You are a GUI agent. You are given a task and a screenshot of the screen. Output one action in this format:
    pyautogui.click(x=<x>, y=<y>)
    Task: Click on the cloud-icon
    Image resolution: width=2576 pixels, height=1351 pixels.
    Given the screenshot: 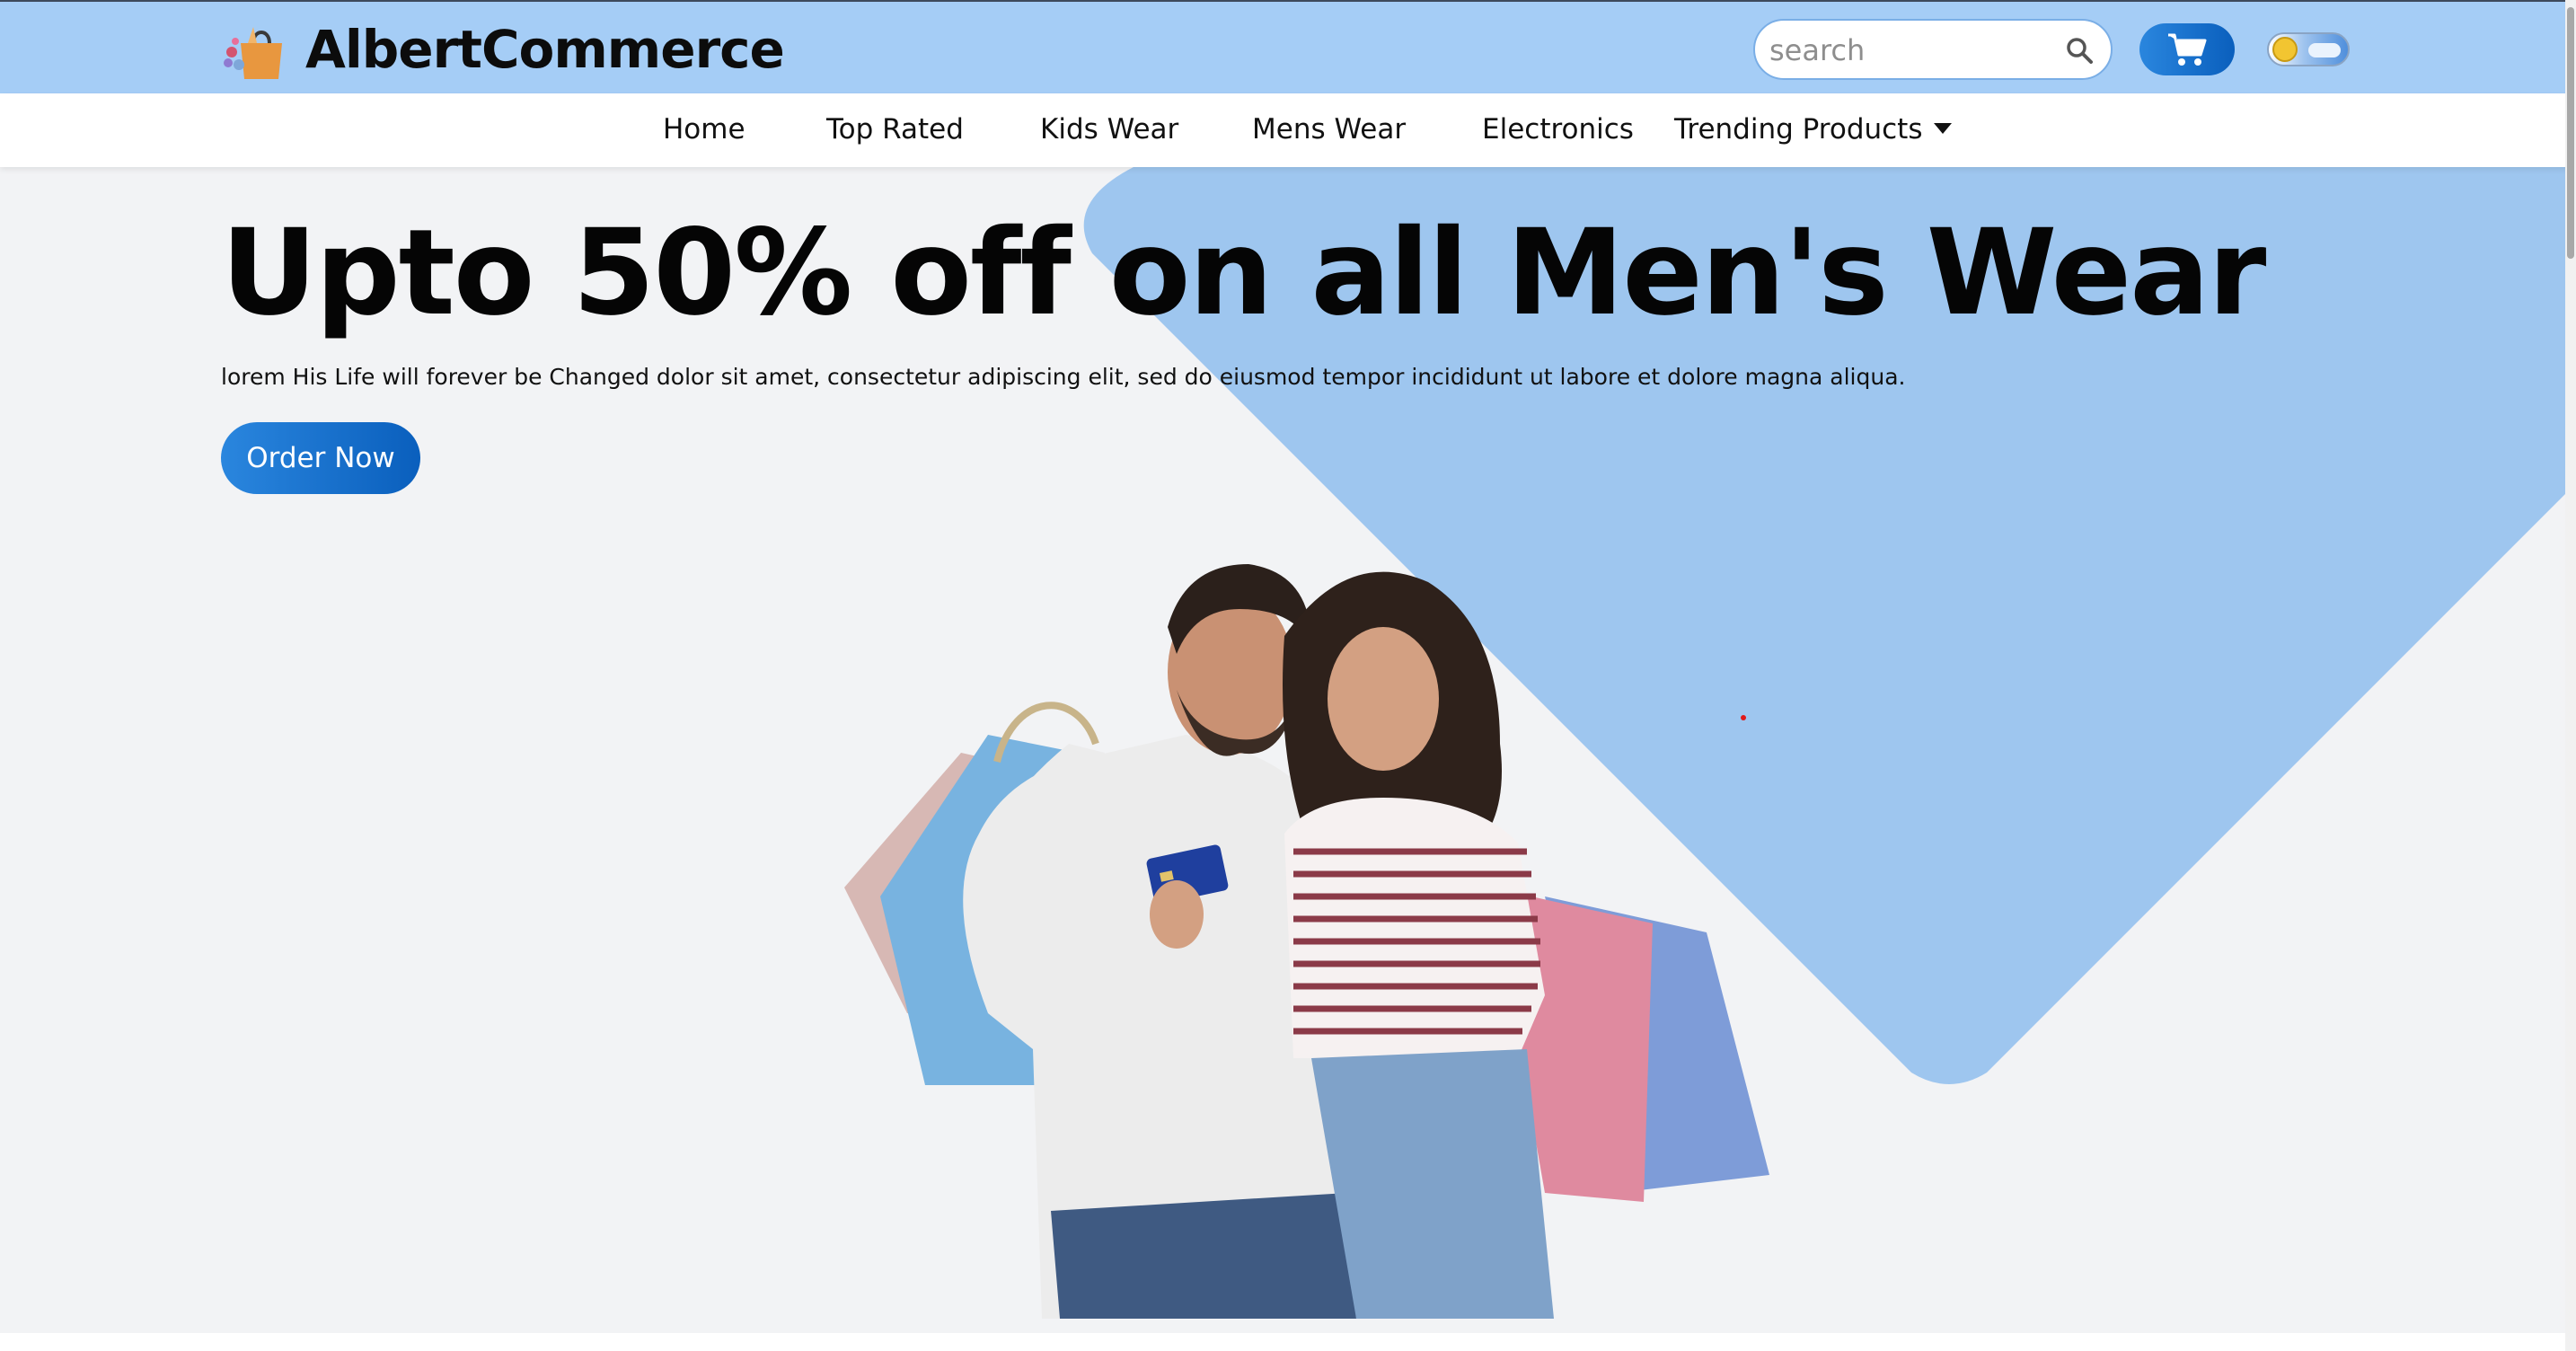 What is the action you would take?
    pyautogui.click(x=2324, y=50)
    